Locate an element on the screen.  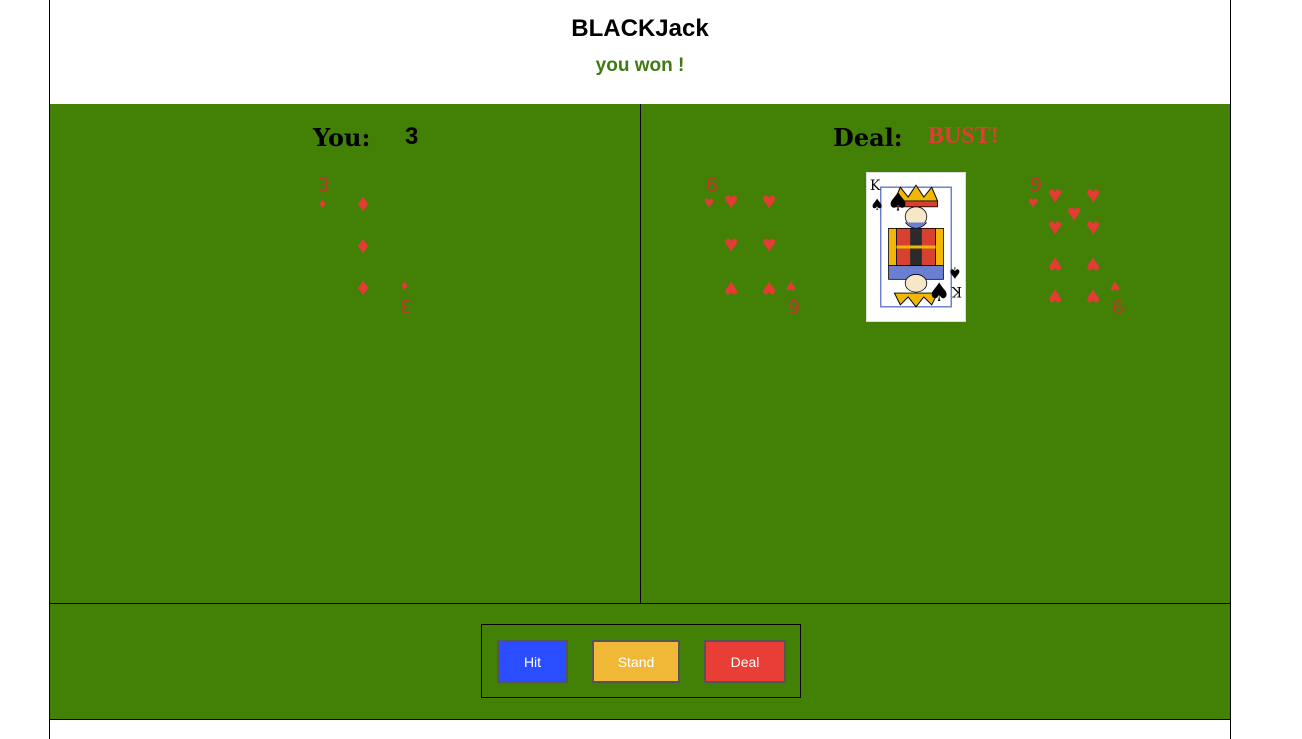
dealer-card-6-hearts: 6 ♥ ♥ ♥ ♥ ♥ ♥ ♥ ♥ 6 is located at coordinates (754, 247).